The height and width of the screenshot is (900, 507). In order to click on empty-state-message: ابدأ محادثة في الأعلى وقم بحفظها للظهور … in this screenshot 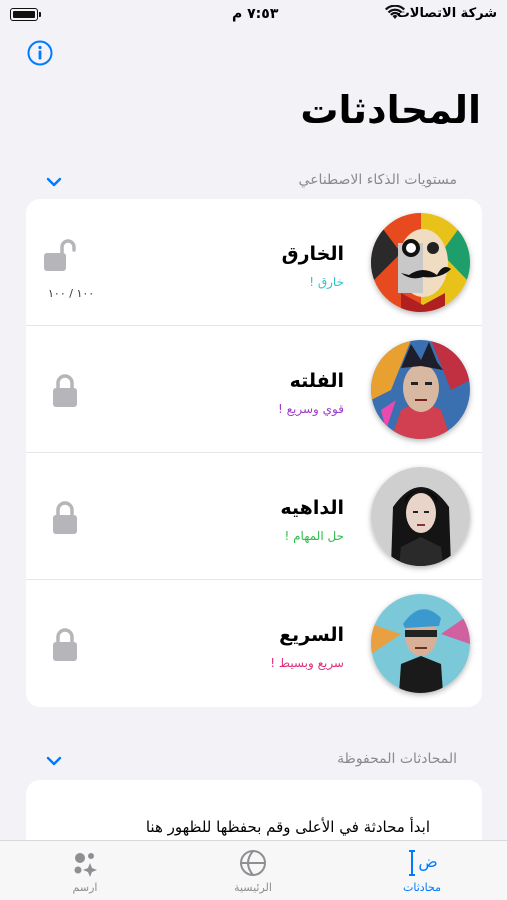, I will do `click(287, 827)`.